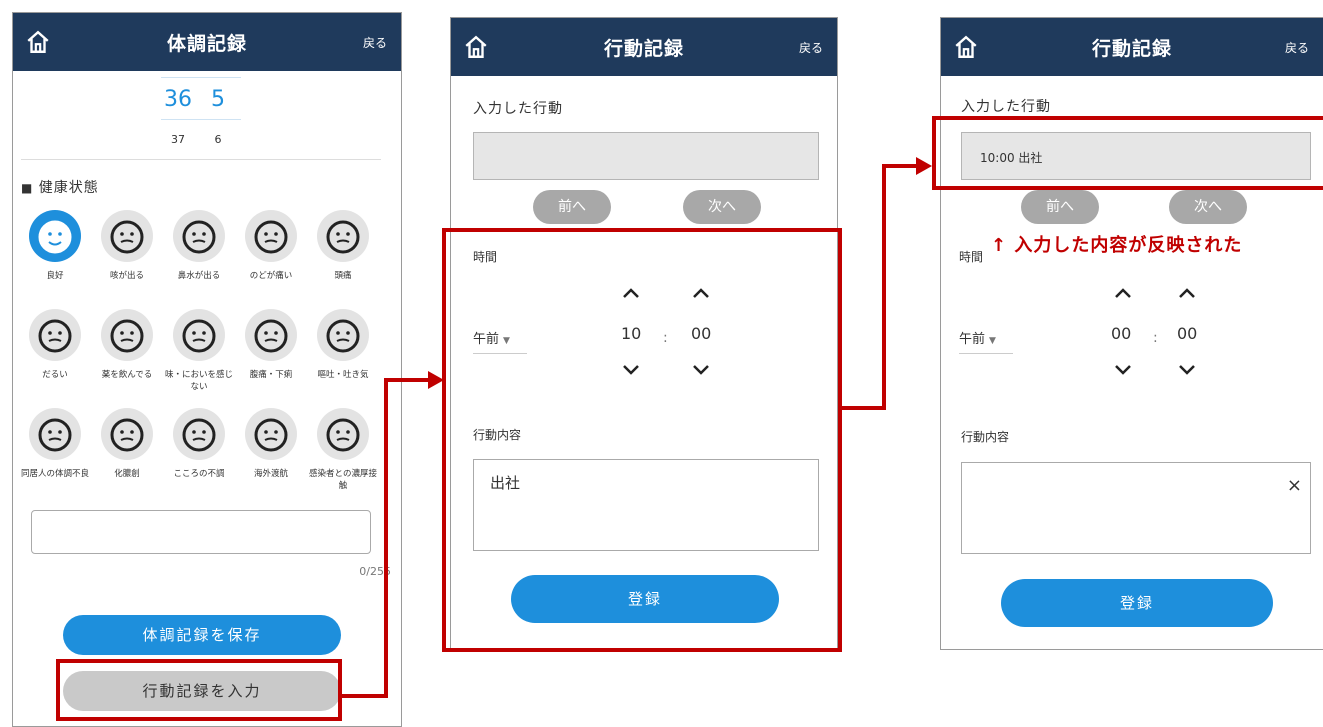  What do you see at coordinates (218, 139) in the screenshot?
I see `temp-decimal-next: 6` at bounding box center [218, 139].